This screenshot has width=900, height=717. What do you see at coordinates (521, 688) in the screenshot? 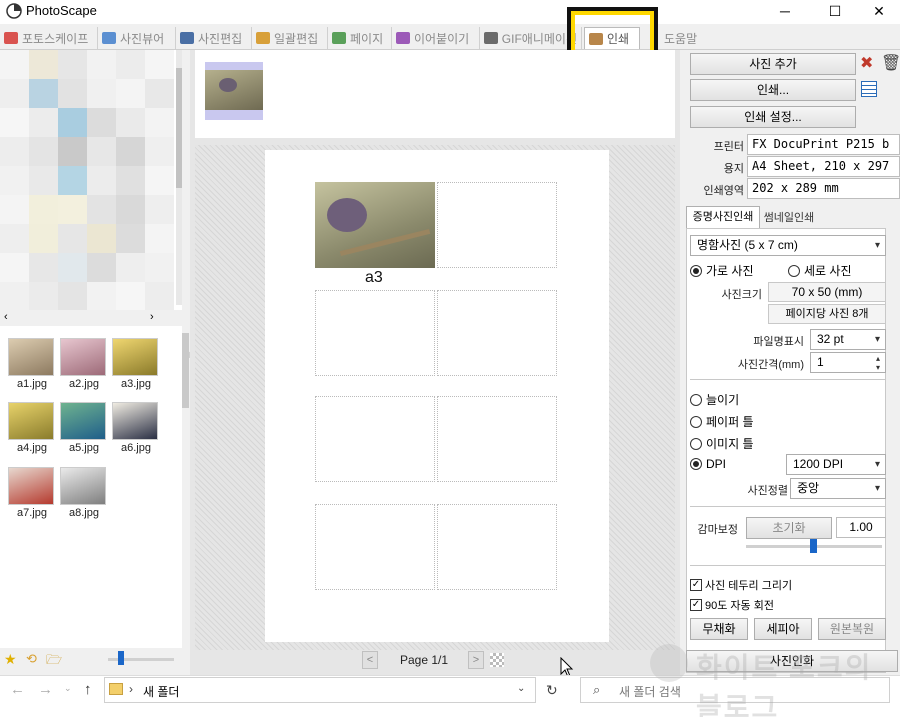
I see `address-dropdown-icon: ⌄` at bounding box center [521, 688].